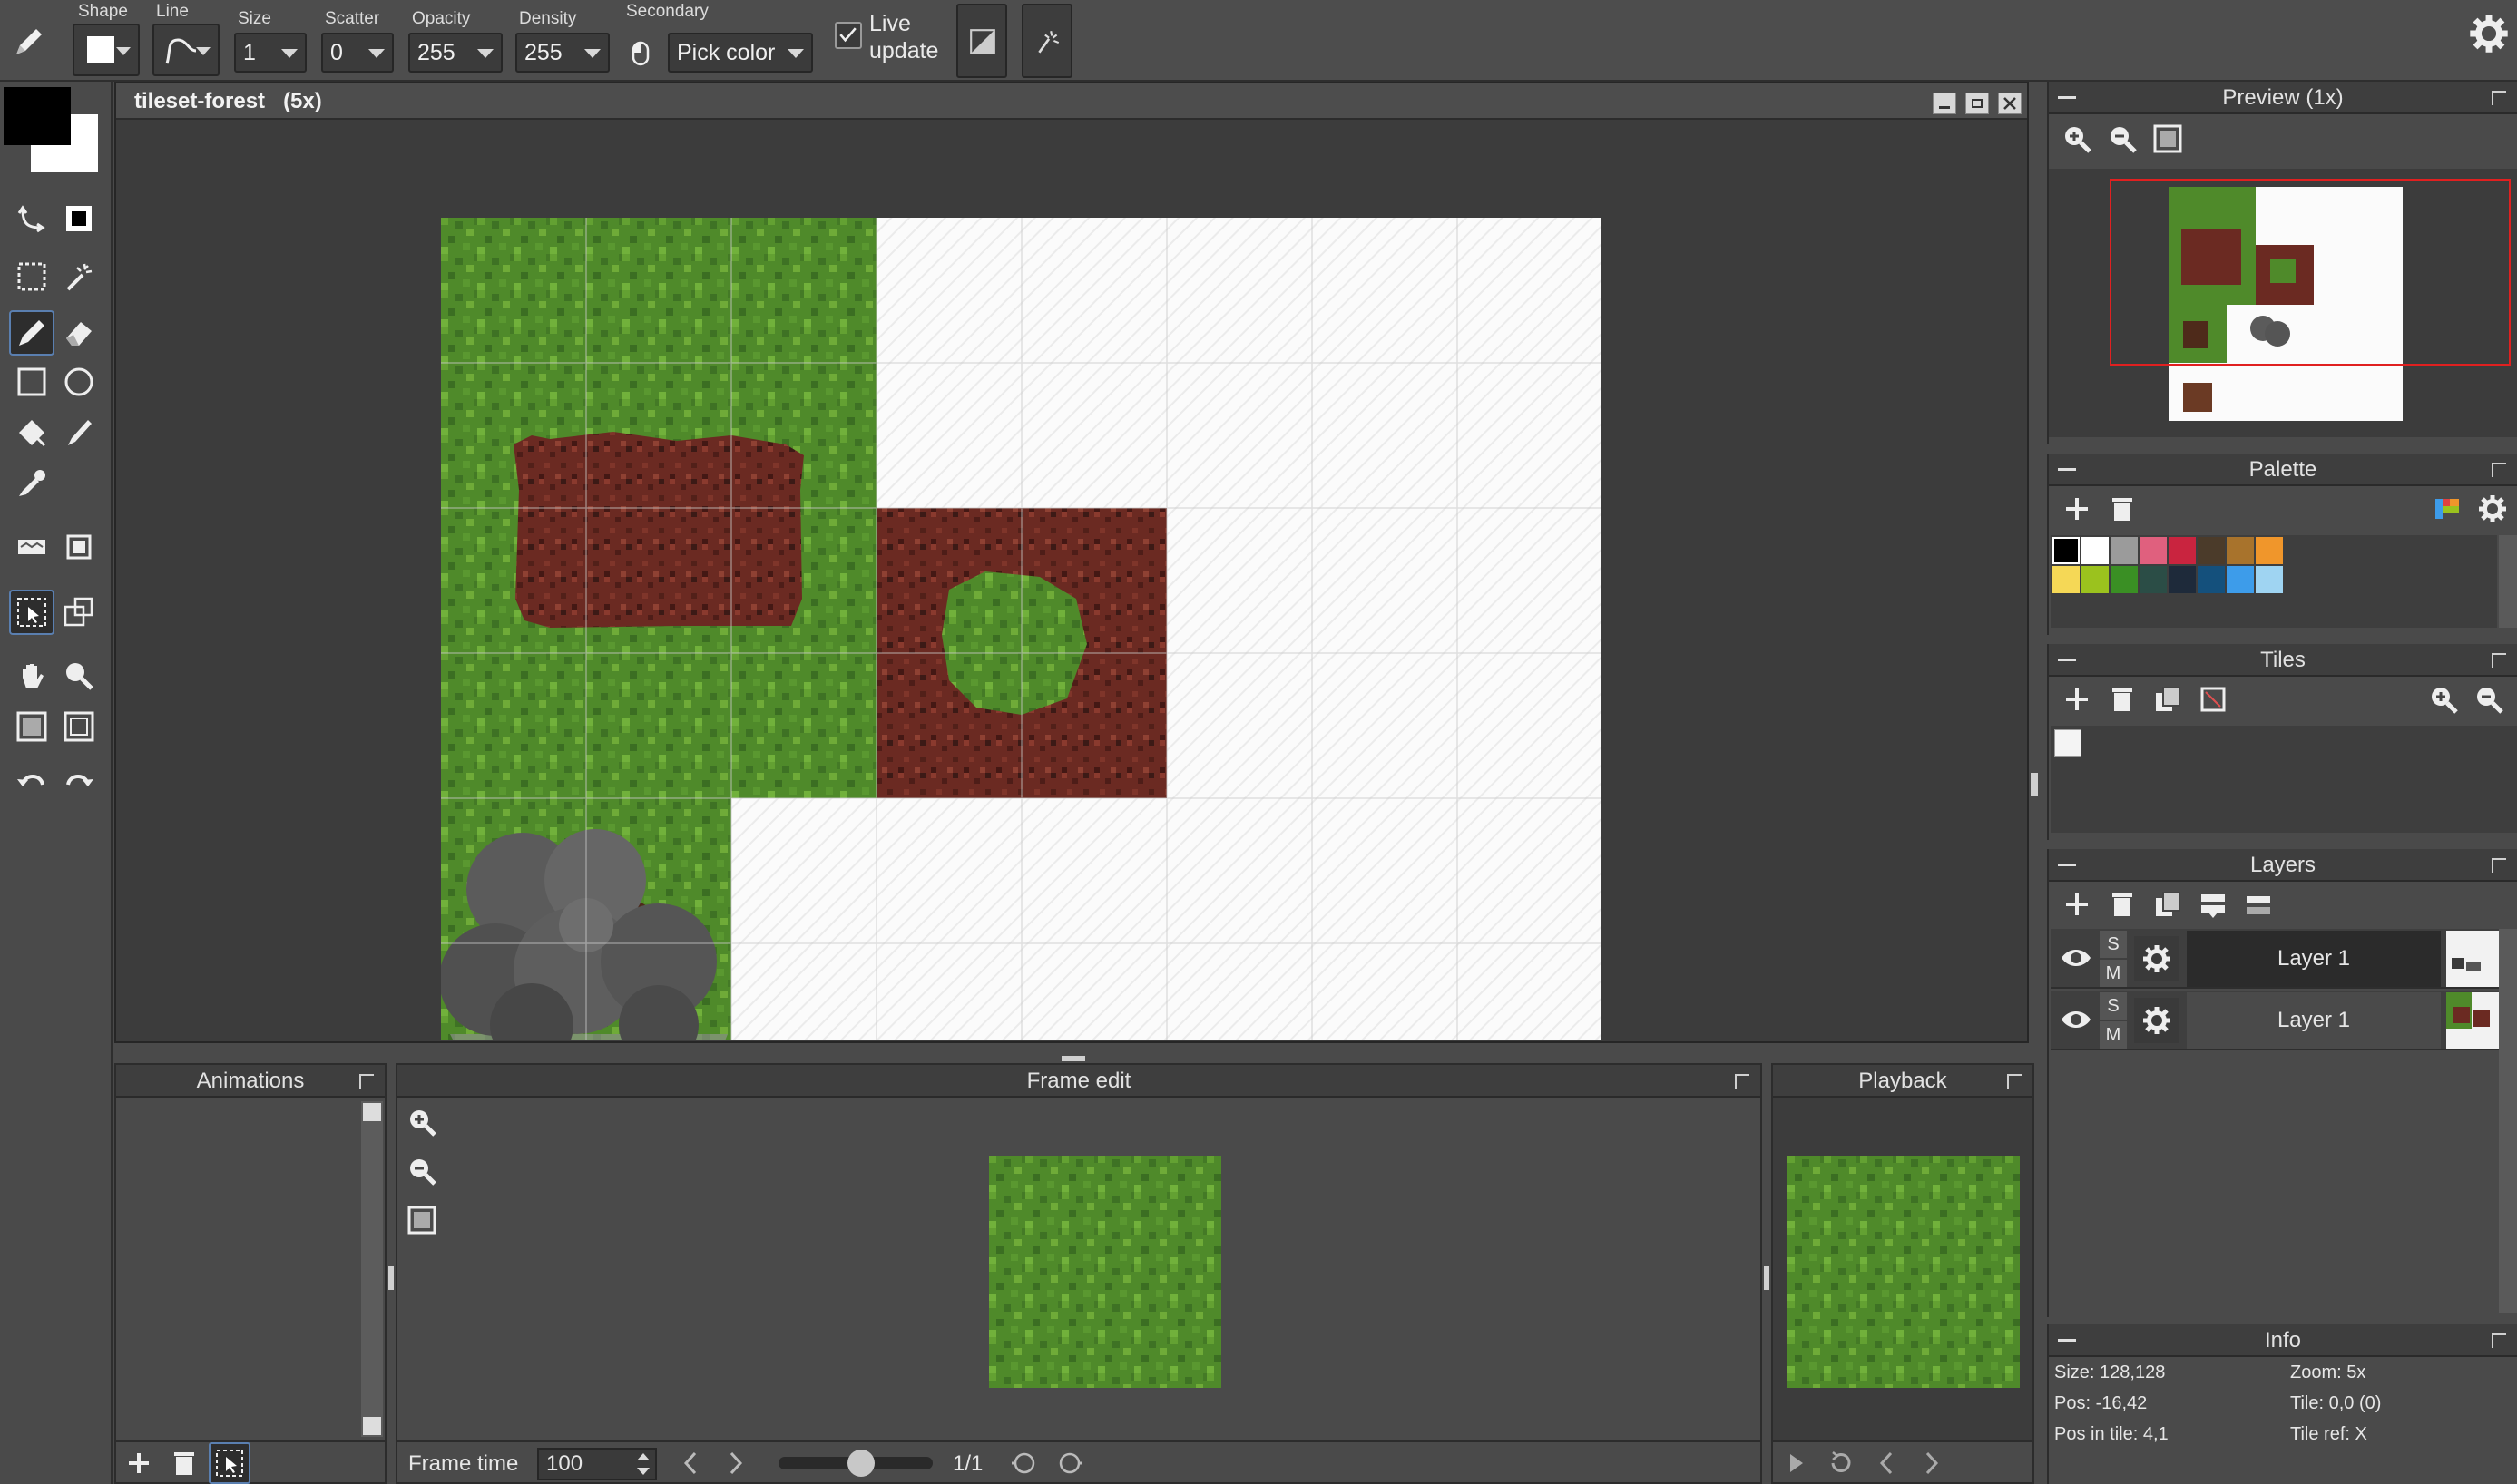  What do you see at coordinates (32, 675) in the screenshot?
I see `hand-pan-tool-icon` at bounding box center [32, 675].